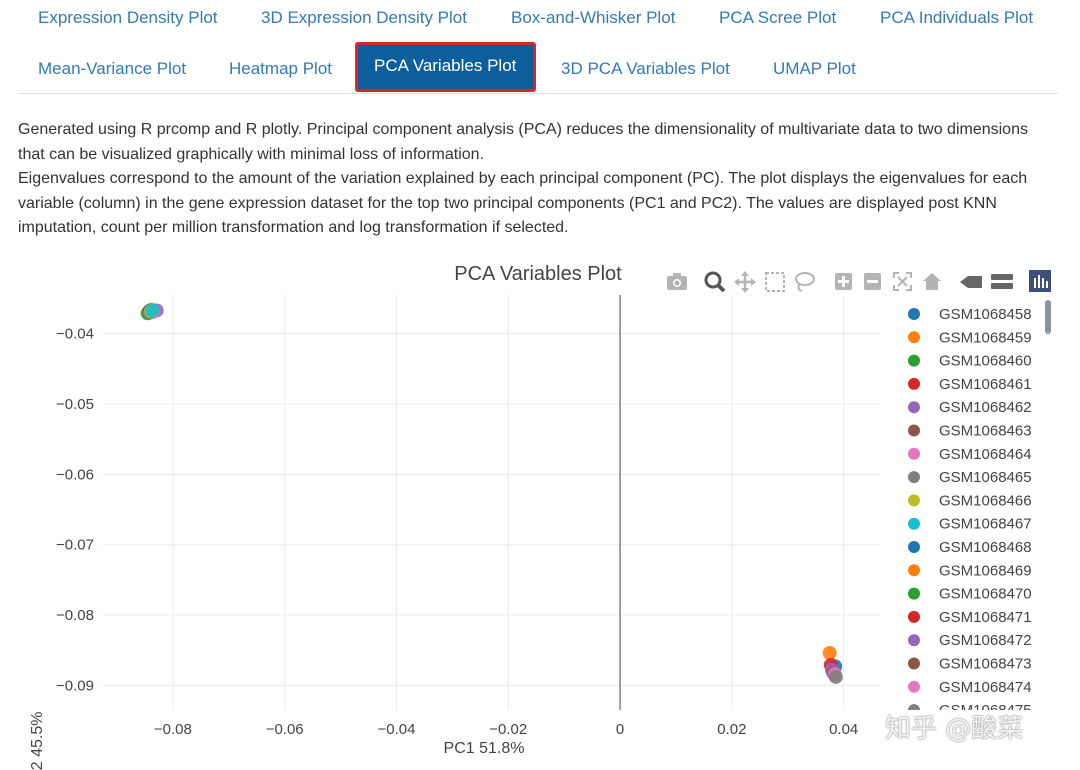  Describe the element at coordinates (745, 282) in the screenshot. I see `pan-icon` at that location.